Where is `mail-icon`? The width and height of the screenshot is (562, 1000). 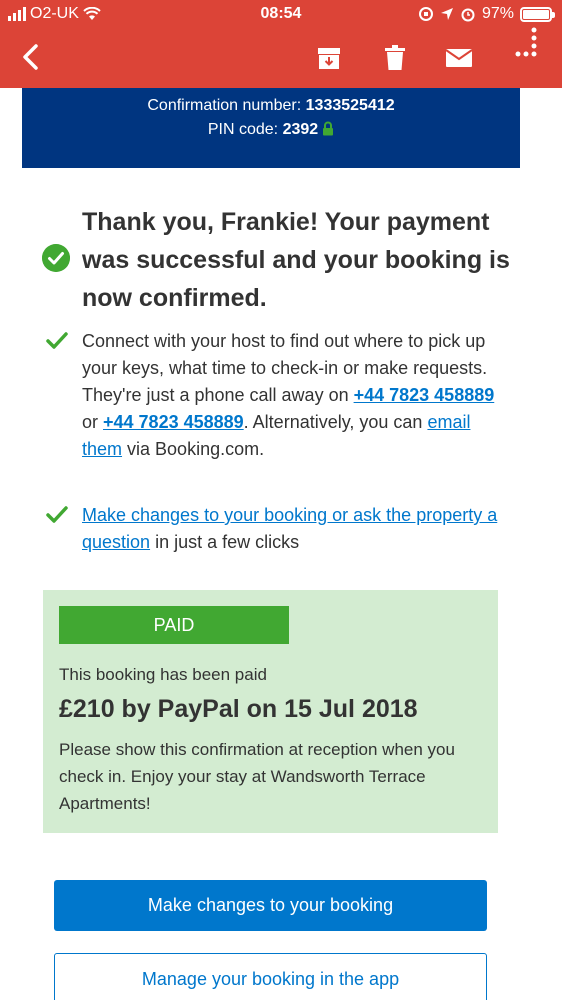 mail-icon is located at coordinates (459, 58).